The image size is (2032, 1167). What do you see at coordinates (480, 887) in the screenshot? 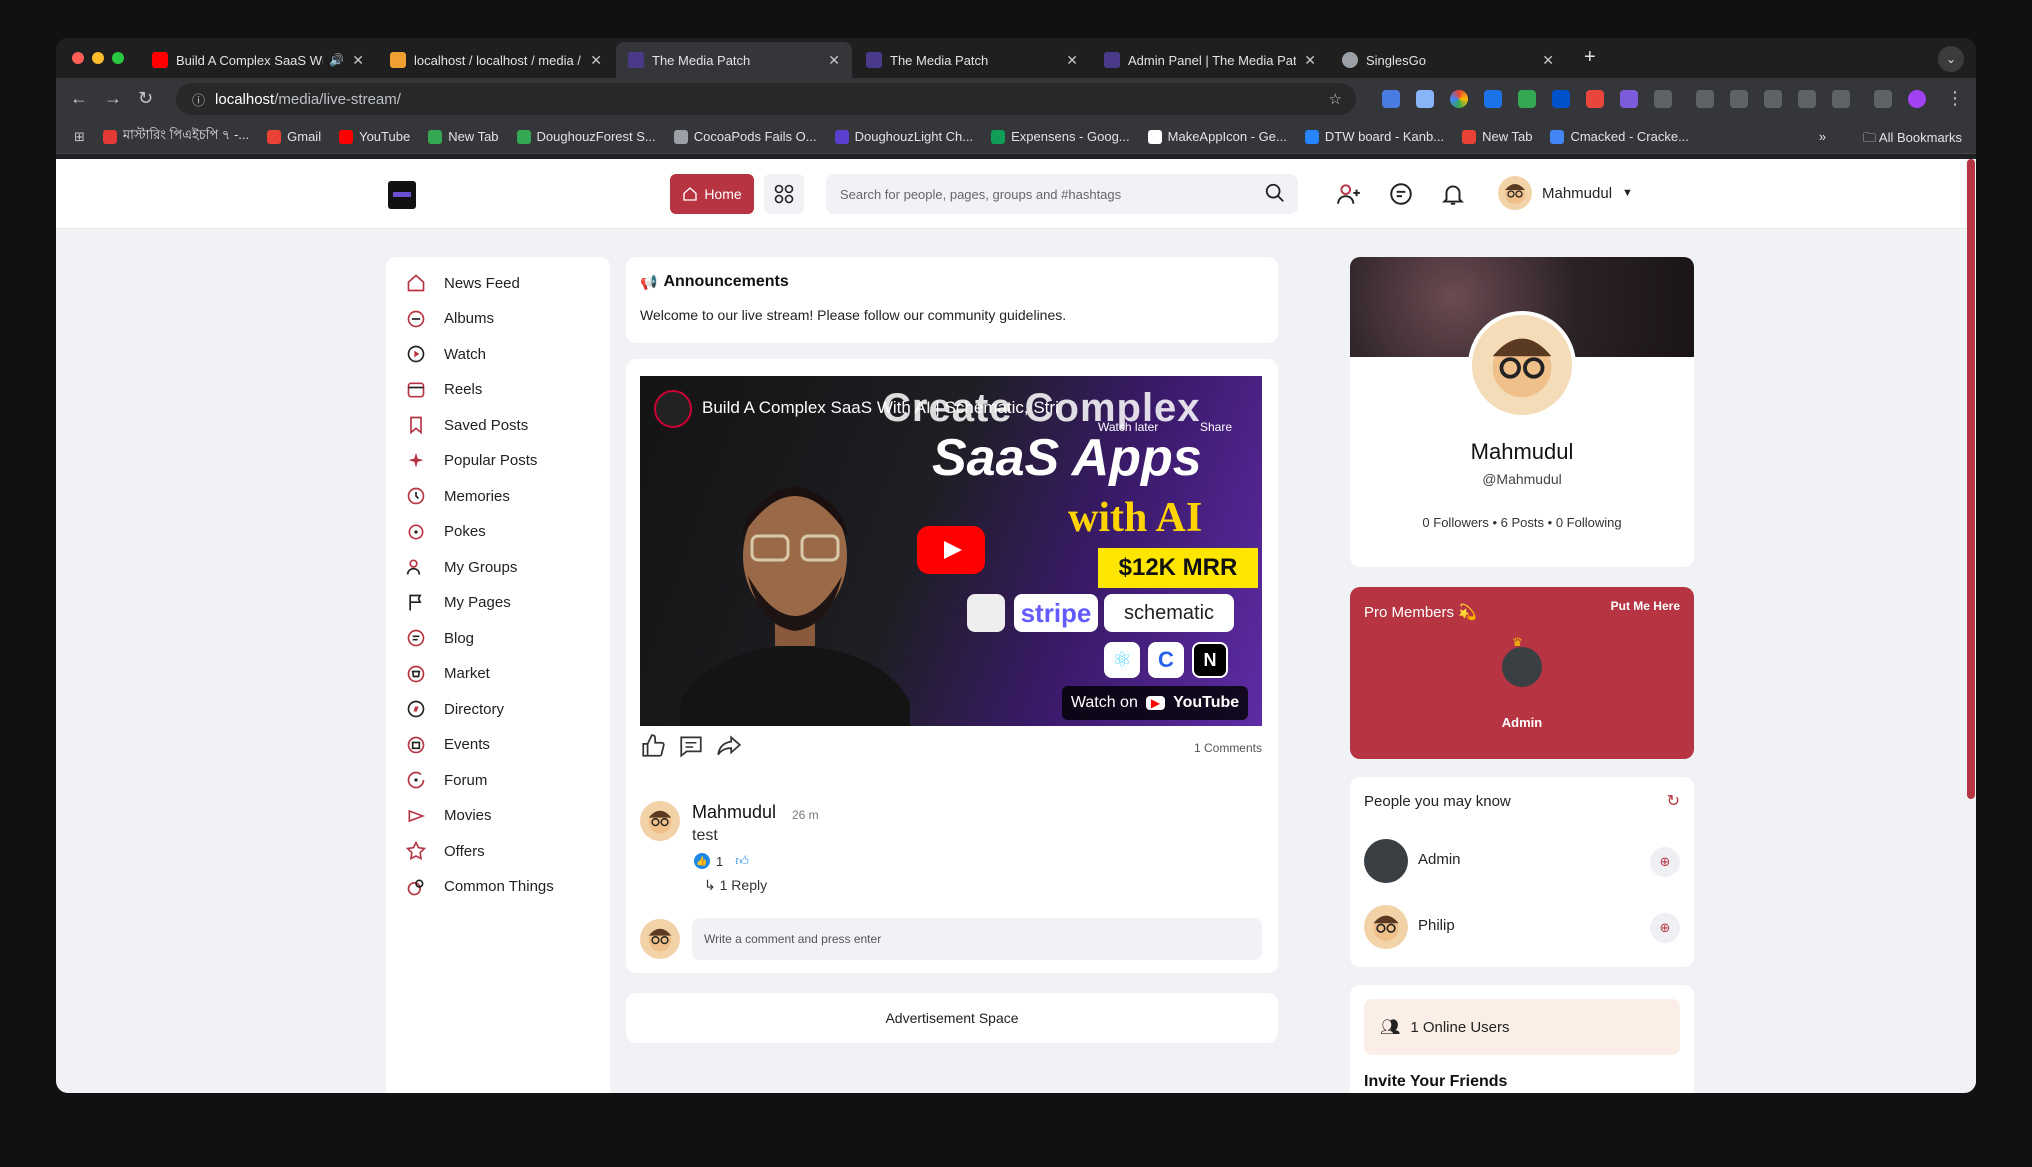
I see `sidebar-item-common-things: Common Things` at bounding box center [480, 887].